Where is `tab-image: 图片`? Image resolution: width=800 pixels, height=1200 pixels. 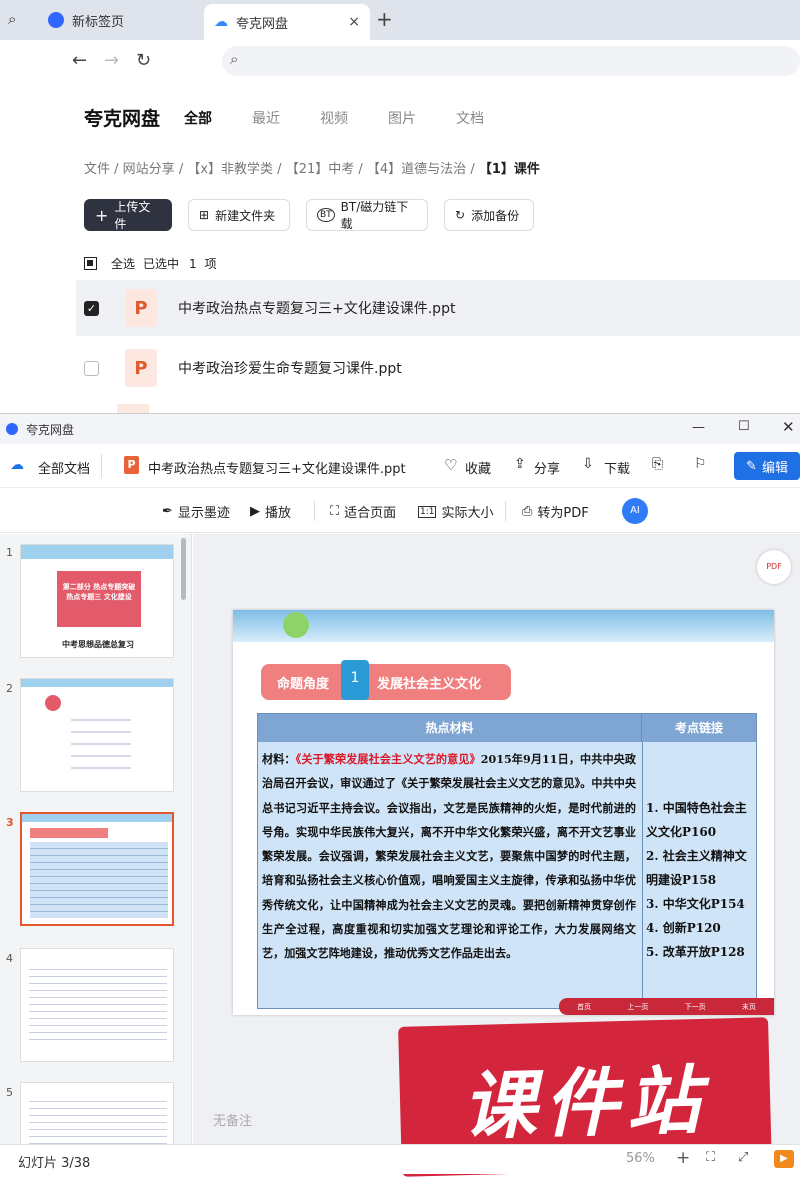
tab-image: 图片 is located at coordinates (402, 118).